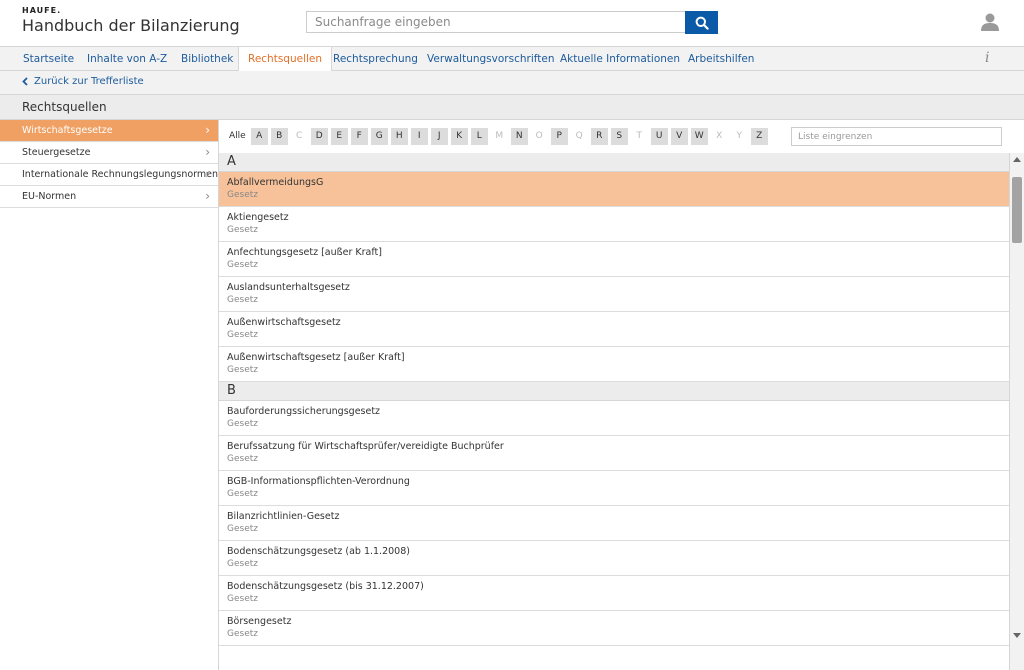 Image resolution: width=1024 pixels, height=670 pixels. I want to click on letter-filter-l: L, so click(479, 136).